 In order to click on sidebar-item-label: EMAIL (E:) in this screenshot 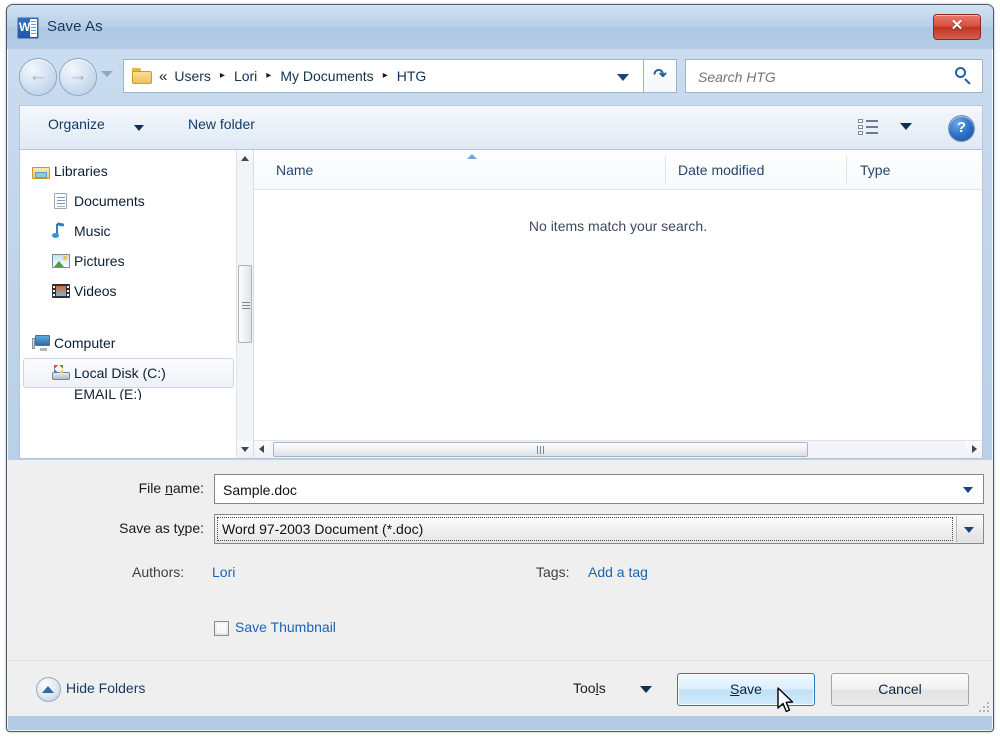, I will do `click(108, 394)`.